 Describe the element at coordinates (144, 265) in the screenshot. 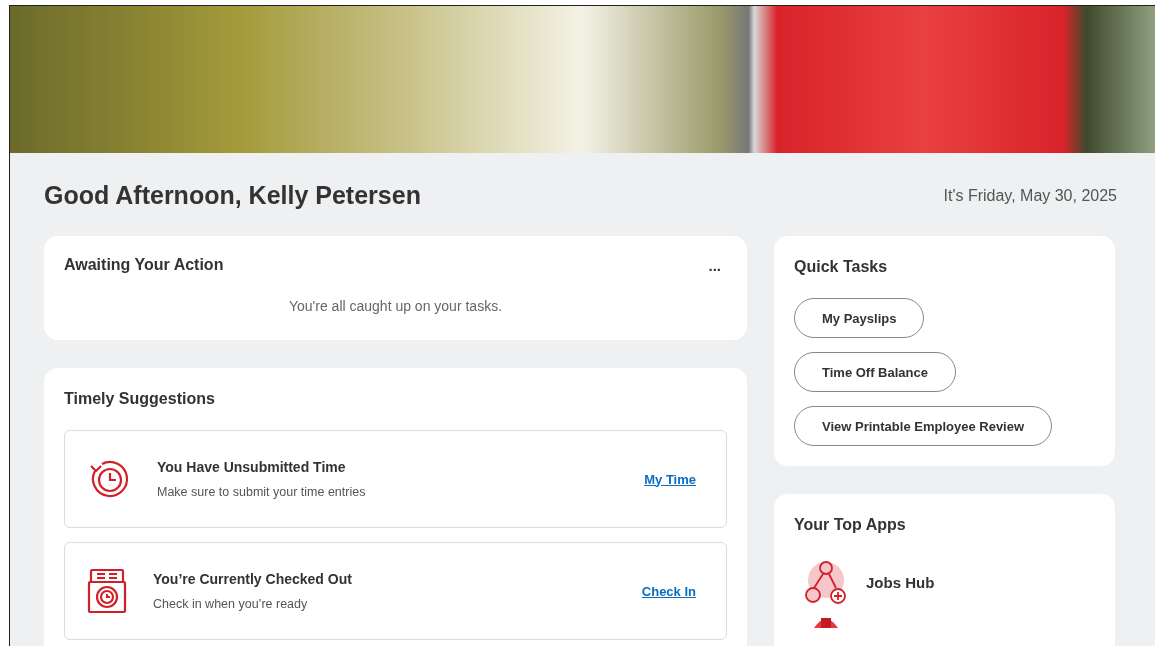

I see `card-title: Awaiting Your Action` at that location.